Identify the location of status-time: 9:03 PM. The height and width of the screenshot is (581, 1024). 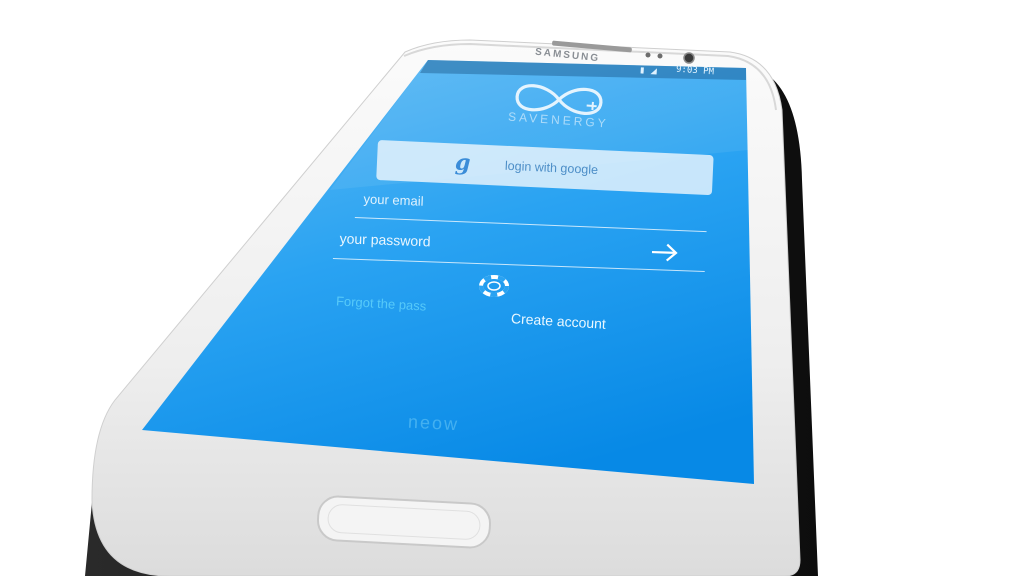
(695, 71).